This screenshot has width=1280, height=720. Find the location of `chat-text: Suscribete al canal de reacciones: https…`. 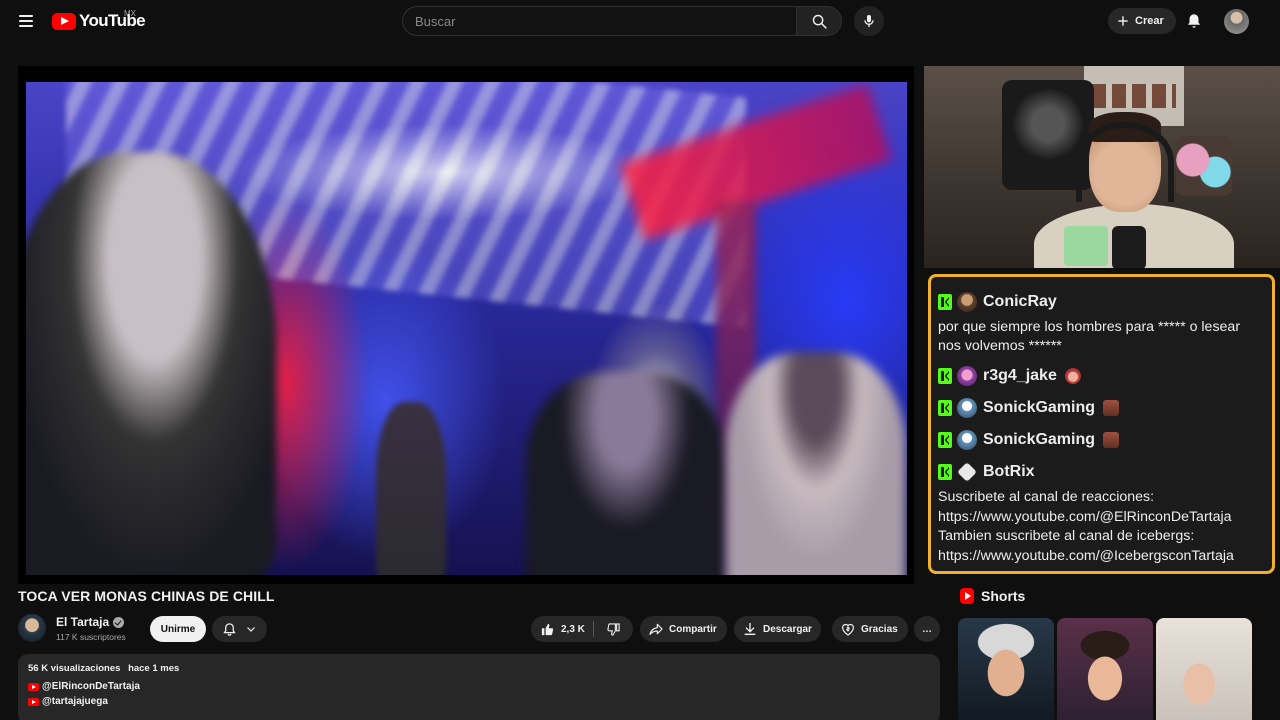

chat-text: Suscribete al canal de reacciones: https… is located at coordinates (1086, 526).